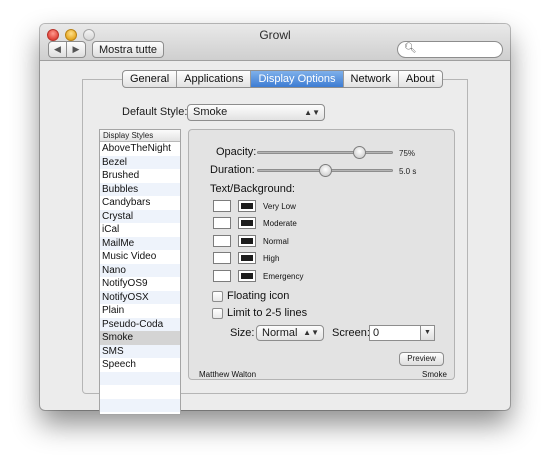 This screenshot has height=467, width=550. Describe the element at coordinates (402, 333) in the screenshot. I see `screen-combo-box: 0 ▼` at that location.